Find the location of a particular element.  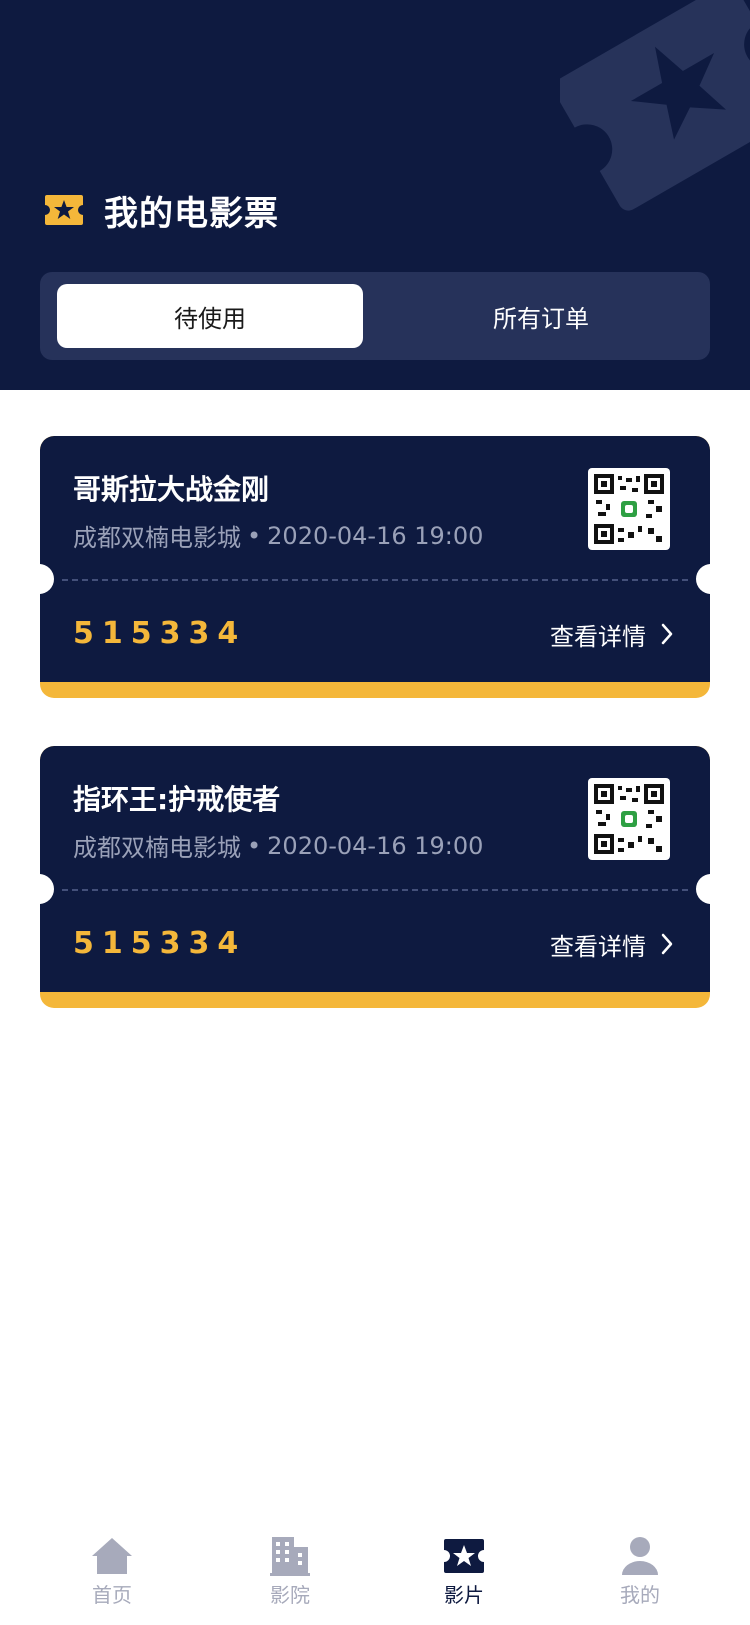

tab-all-orders: 所有订单 is located at coordinates (541, 316).